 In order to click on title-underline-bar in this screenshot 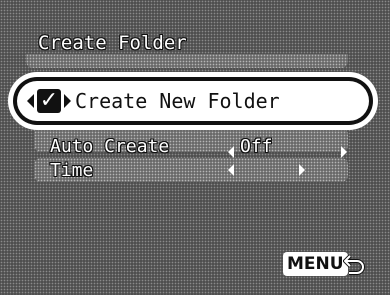, I will do `click(187, 61)`.